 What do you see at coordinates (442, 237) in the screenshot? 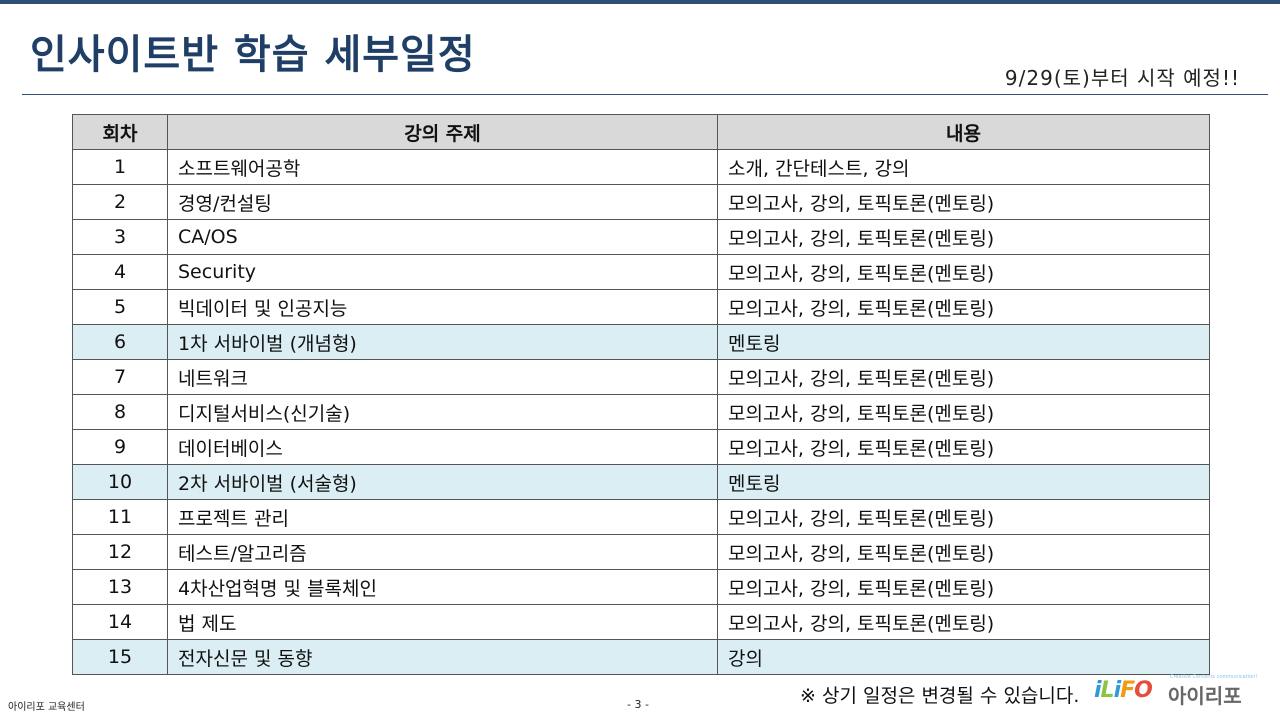
I see `topic-cell: CA/OS` at bounding box center [442, 237].